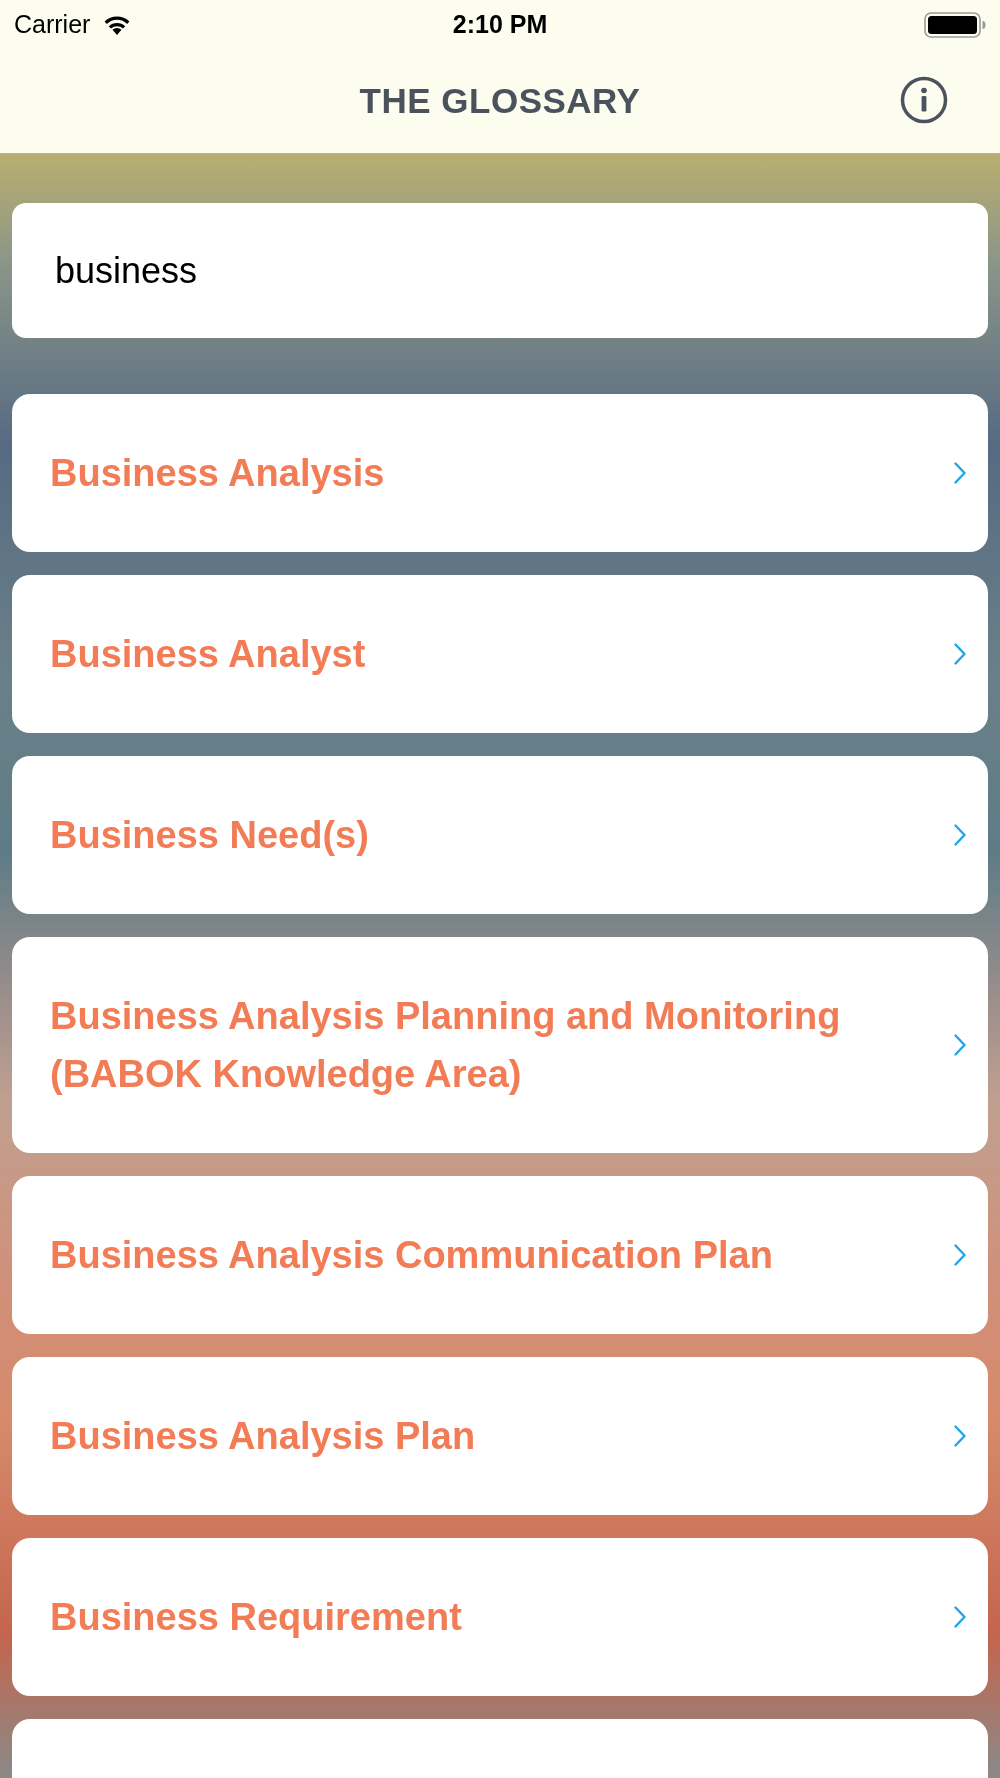  I want to click on status-time: 2:10 PM, so click(500, 25).